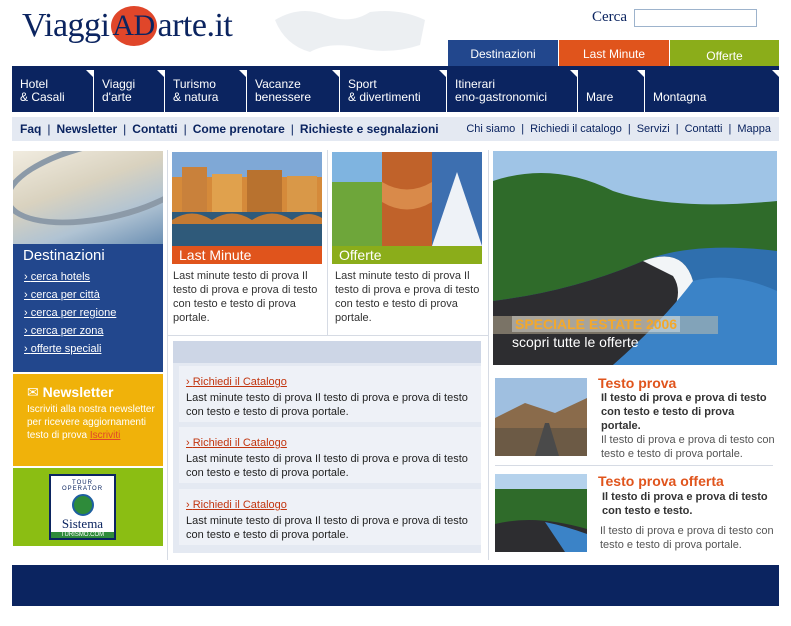 The height and width of the screenshot is (626, 791). I want to click on nav-hotel-casali: Hotel & Casali, so click(53, 91).